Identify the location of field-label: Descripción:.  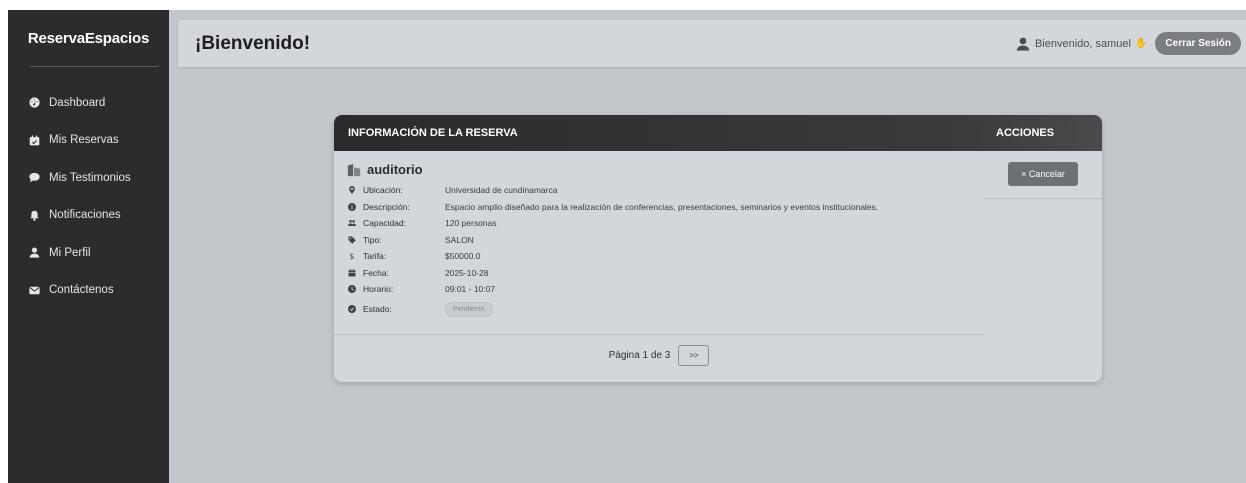
(386, 206).